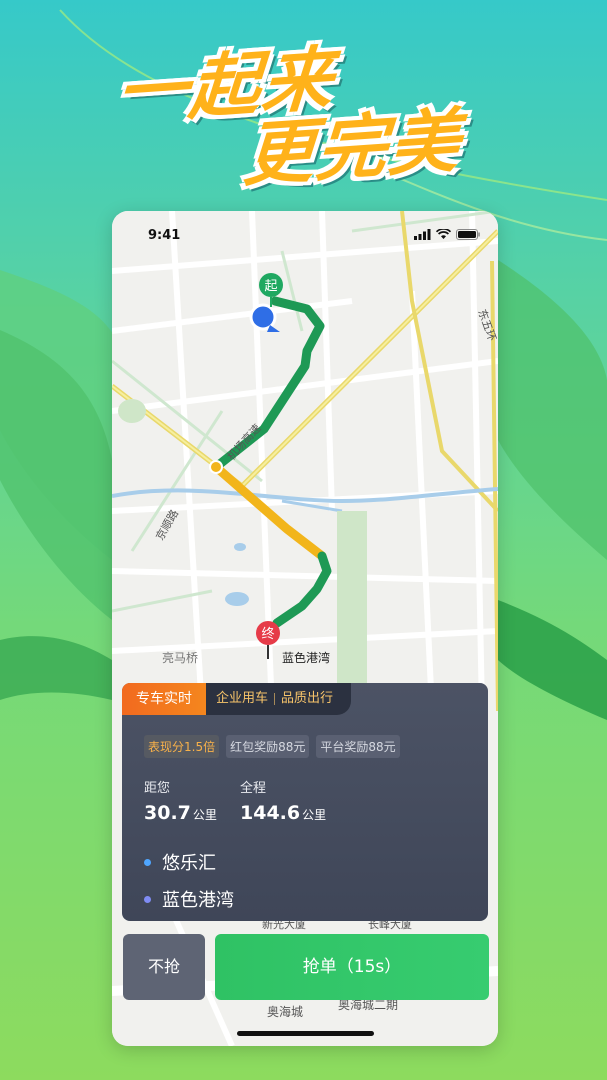 The height and width of the screenshot is (1080, 607). What do you see at coordinates (253, 788) in the screenshot?
I see `total-distance-label: 全程` at bounding box center [253, 788].